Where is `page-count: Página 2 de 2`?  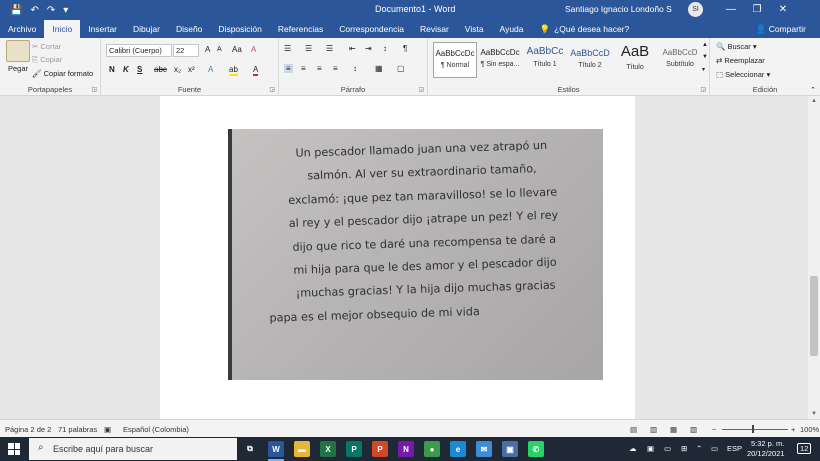
page-count: Página 2 de 2 is located at coordinates (28, 429).